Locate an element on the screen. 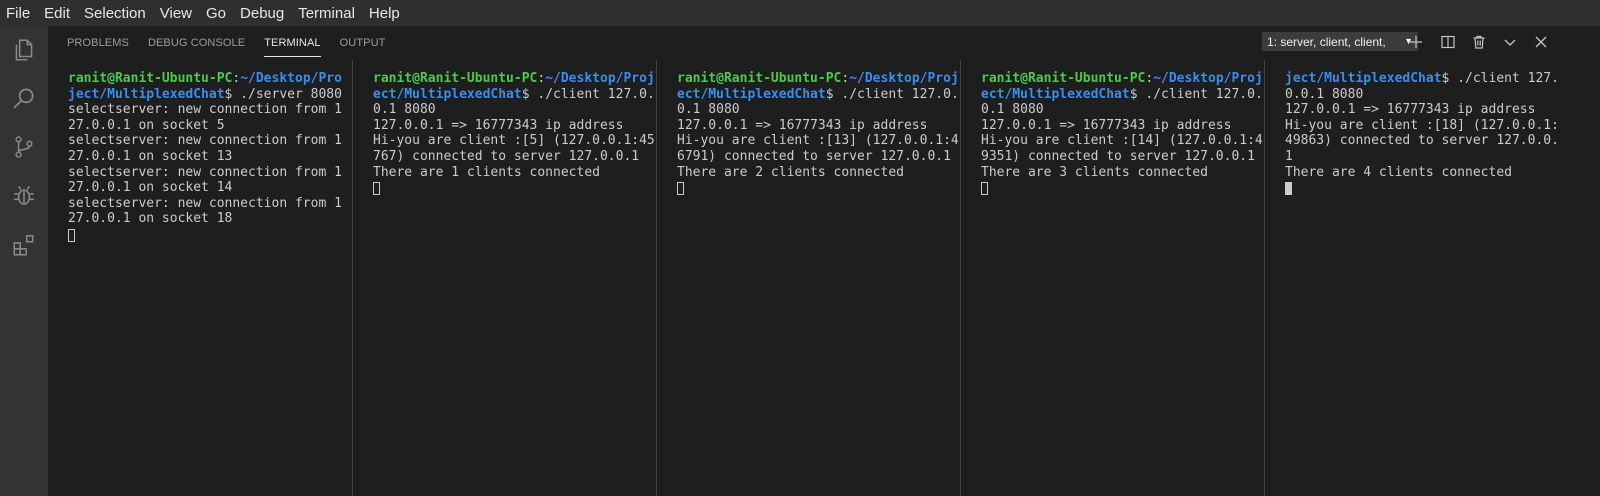 This screenshot has width=1600, height=496. debug-icon is located at coordinates (24, 196).